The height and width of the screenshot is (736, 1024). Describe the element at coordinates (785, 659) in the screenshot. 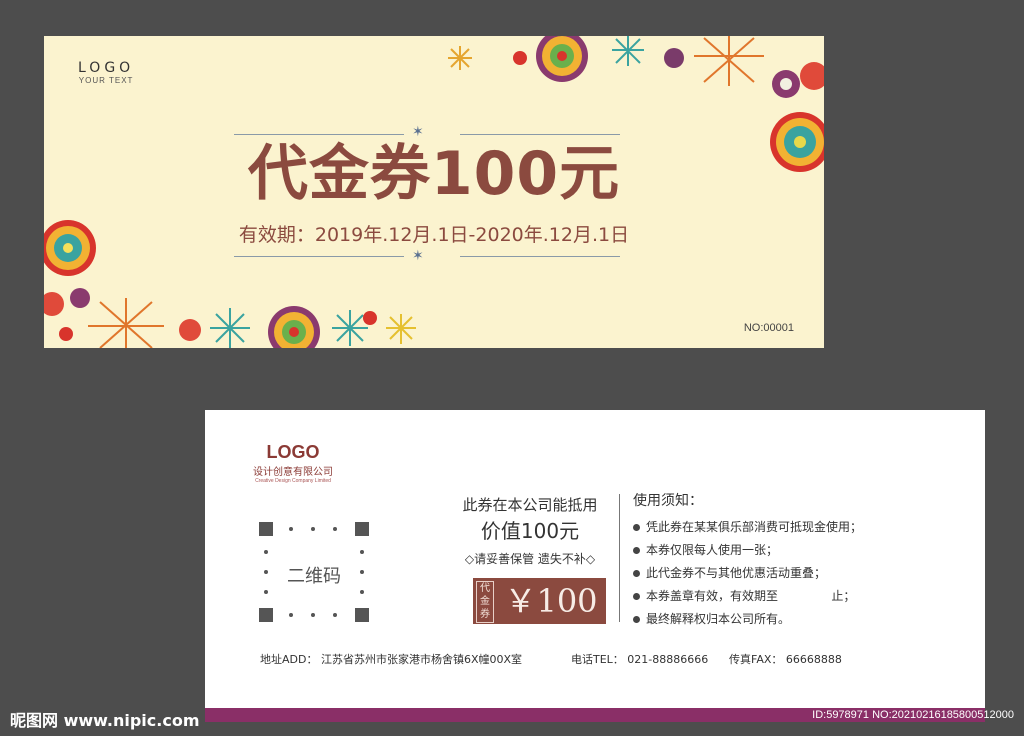

I see `fax: 传真FAX： 66668888` at that location.